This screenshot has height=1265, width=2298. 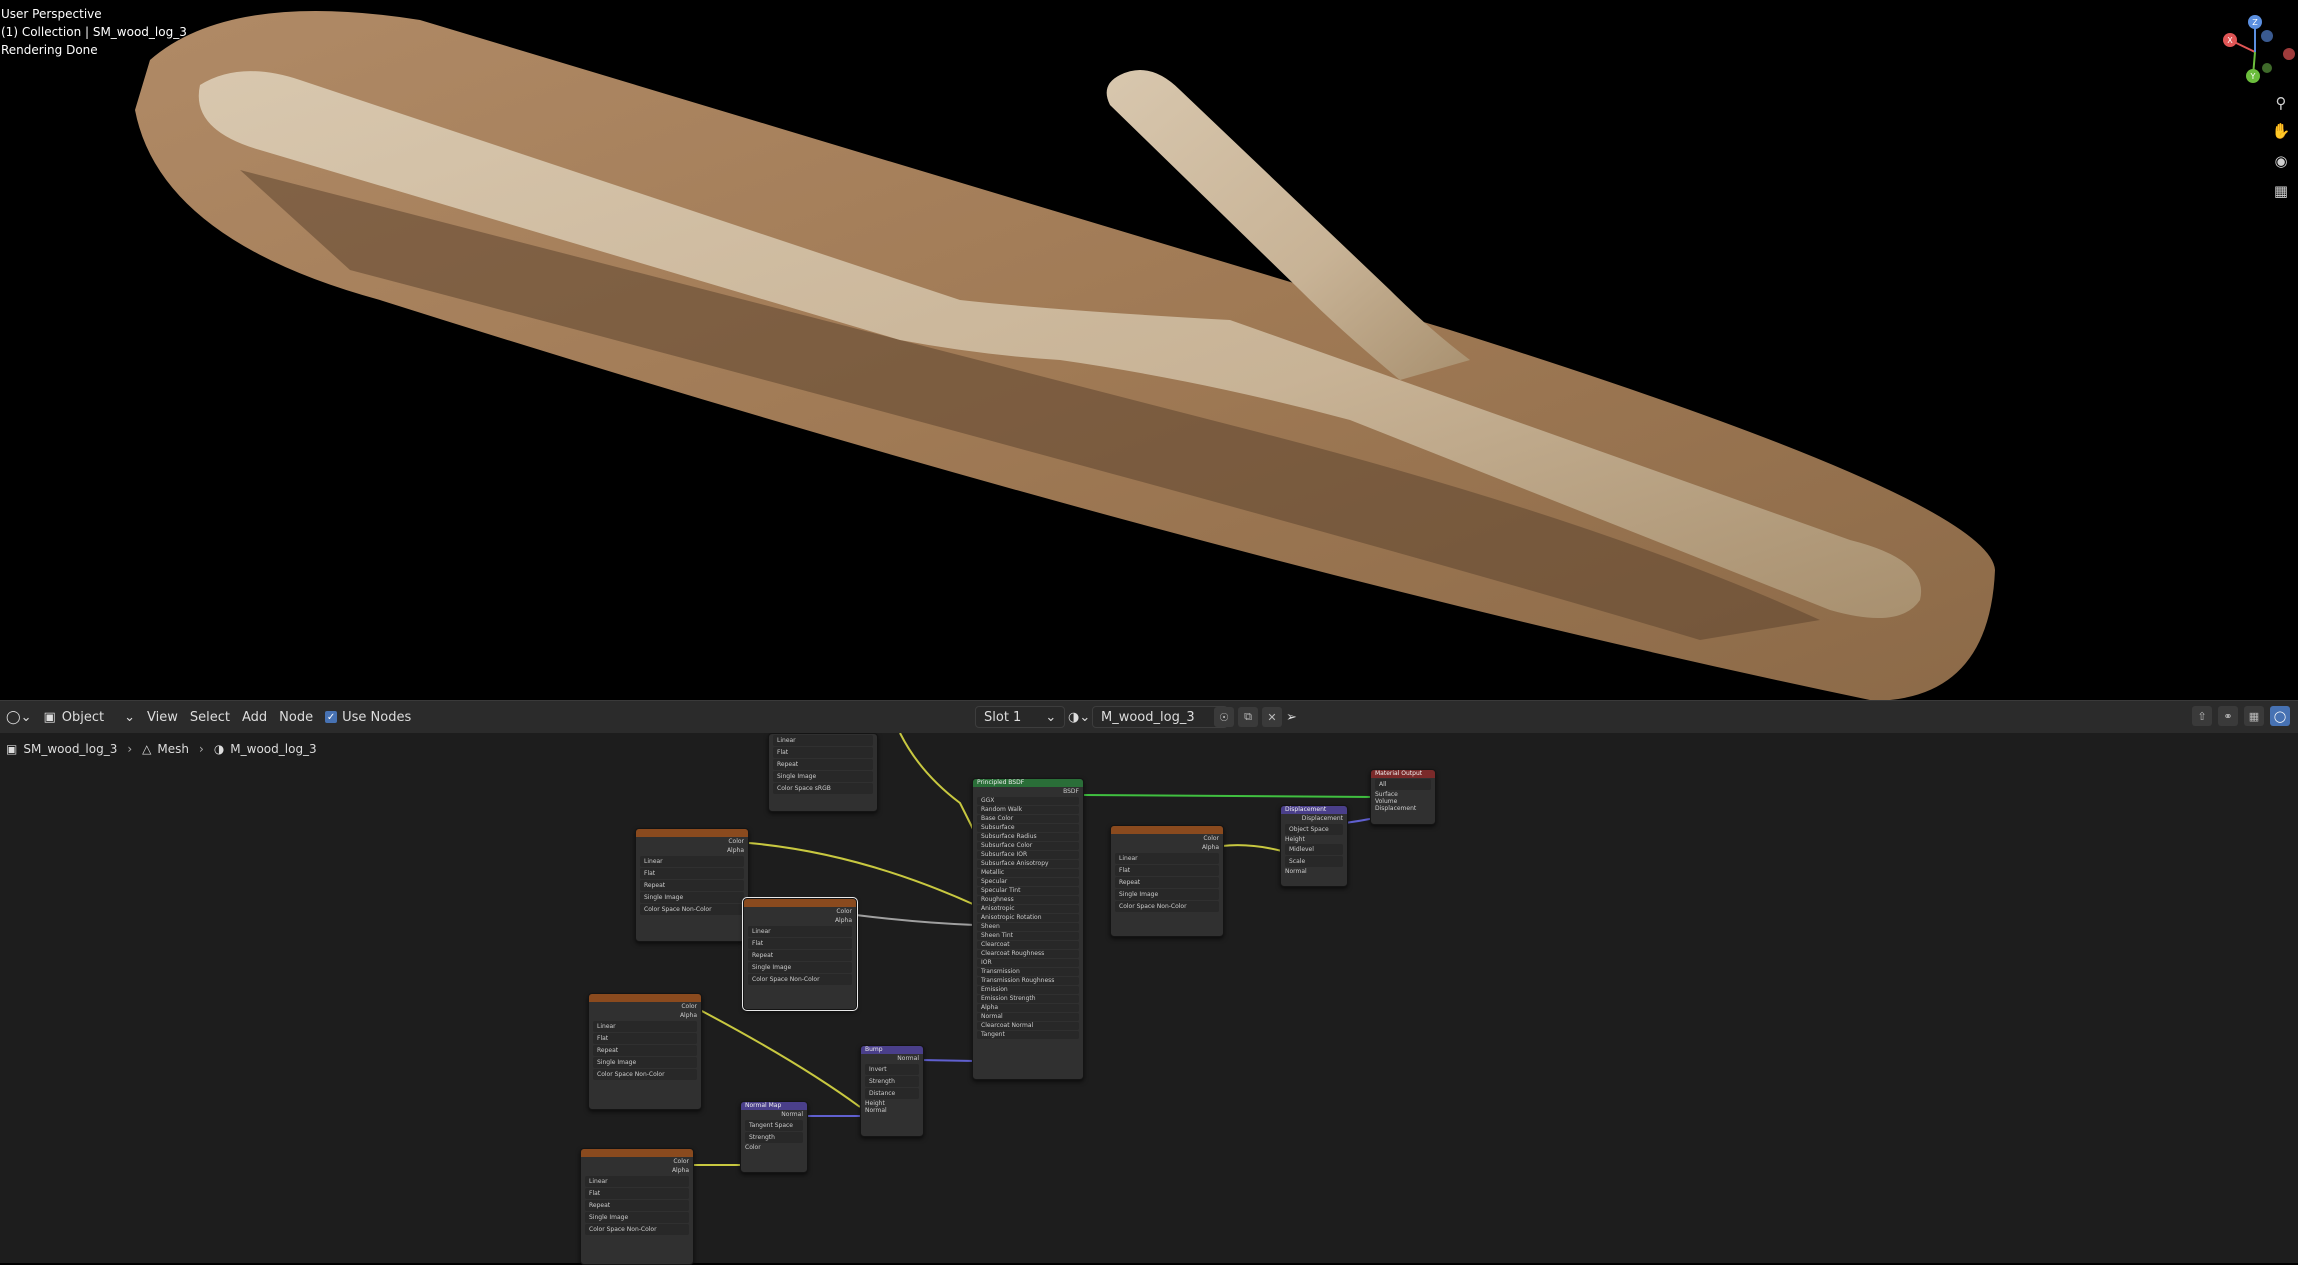 What do you see at coordinates (1291, 717) in the screenshot?
I see `pin-icon: ➢` at bounding box center [1291, 717].